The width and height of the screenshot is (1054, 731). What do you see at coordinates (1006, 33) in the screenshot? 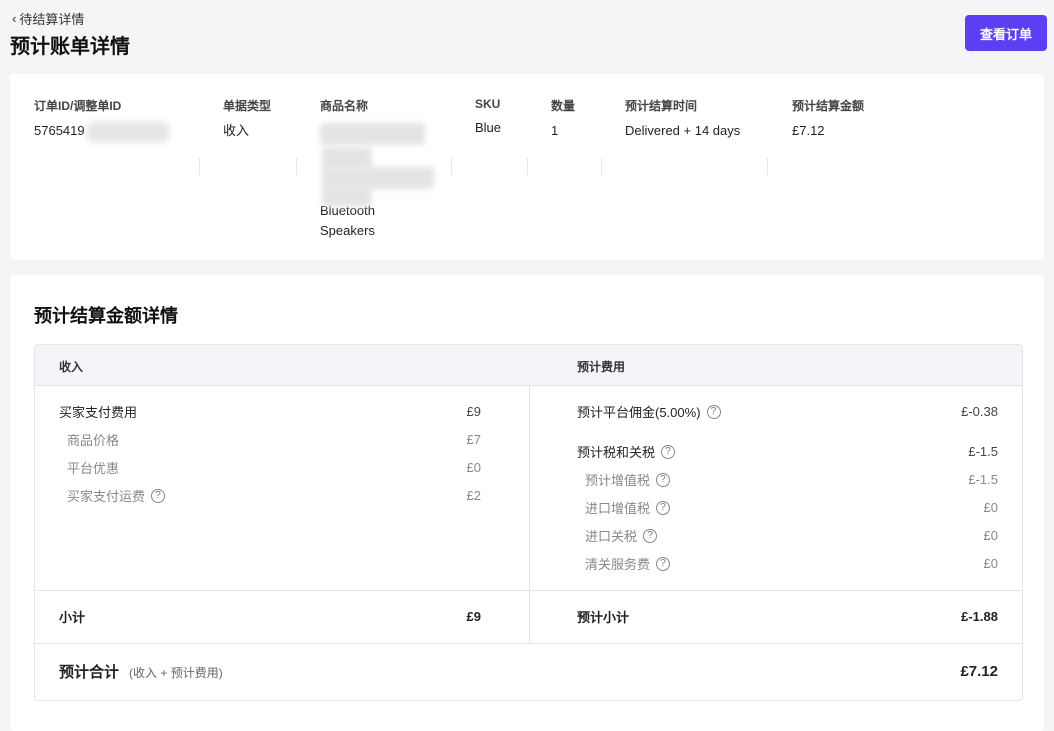
I see `view-order-button: 查看订单` at bounding box center [1006, 33].